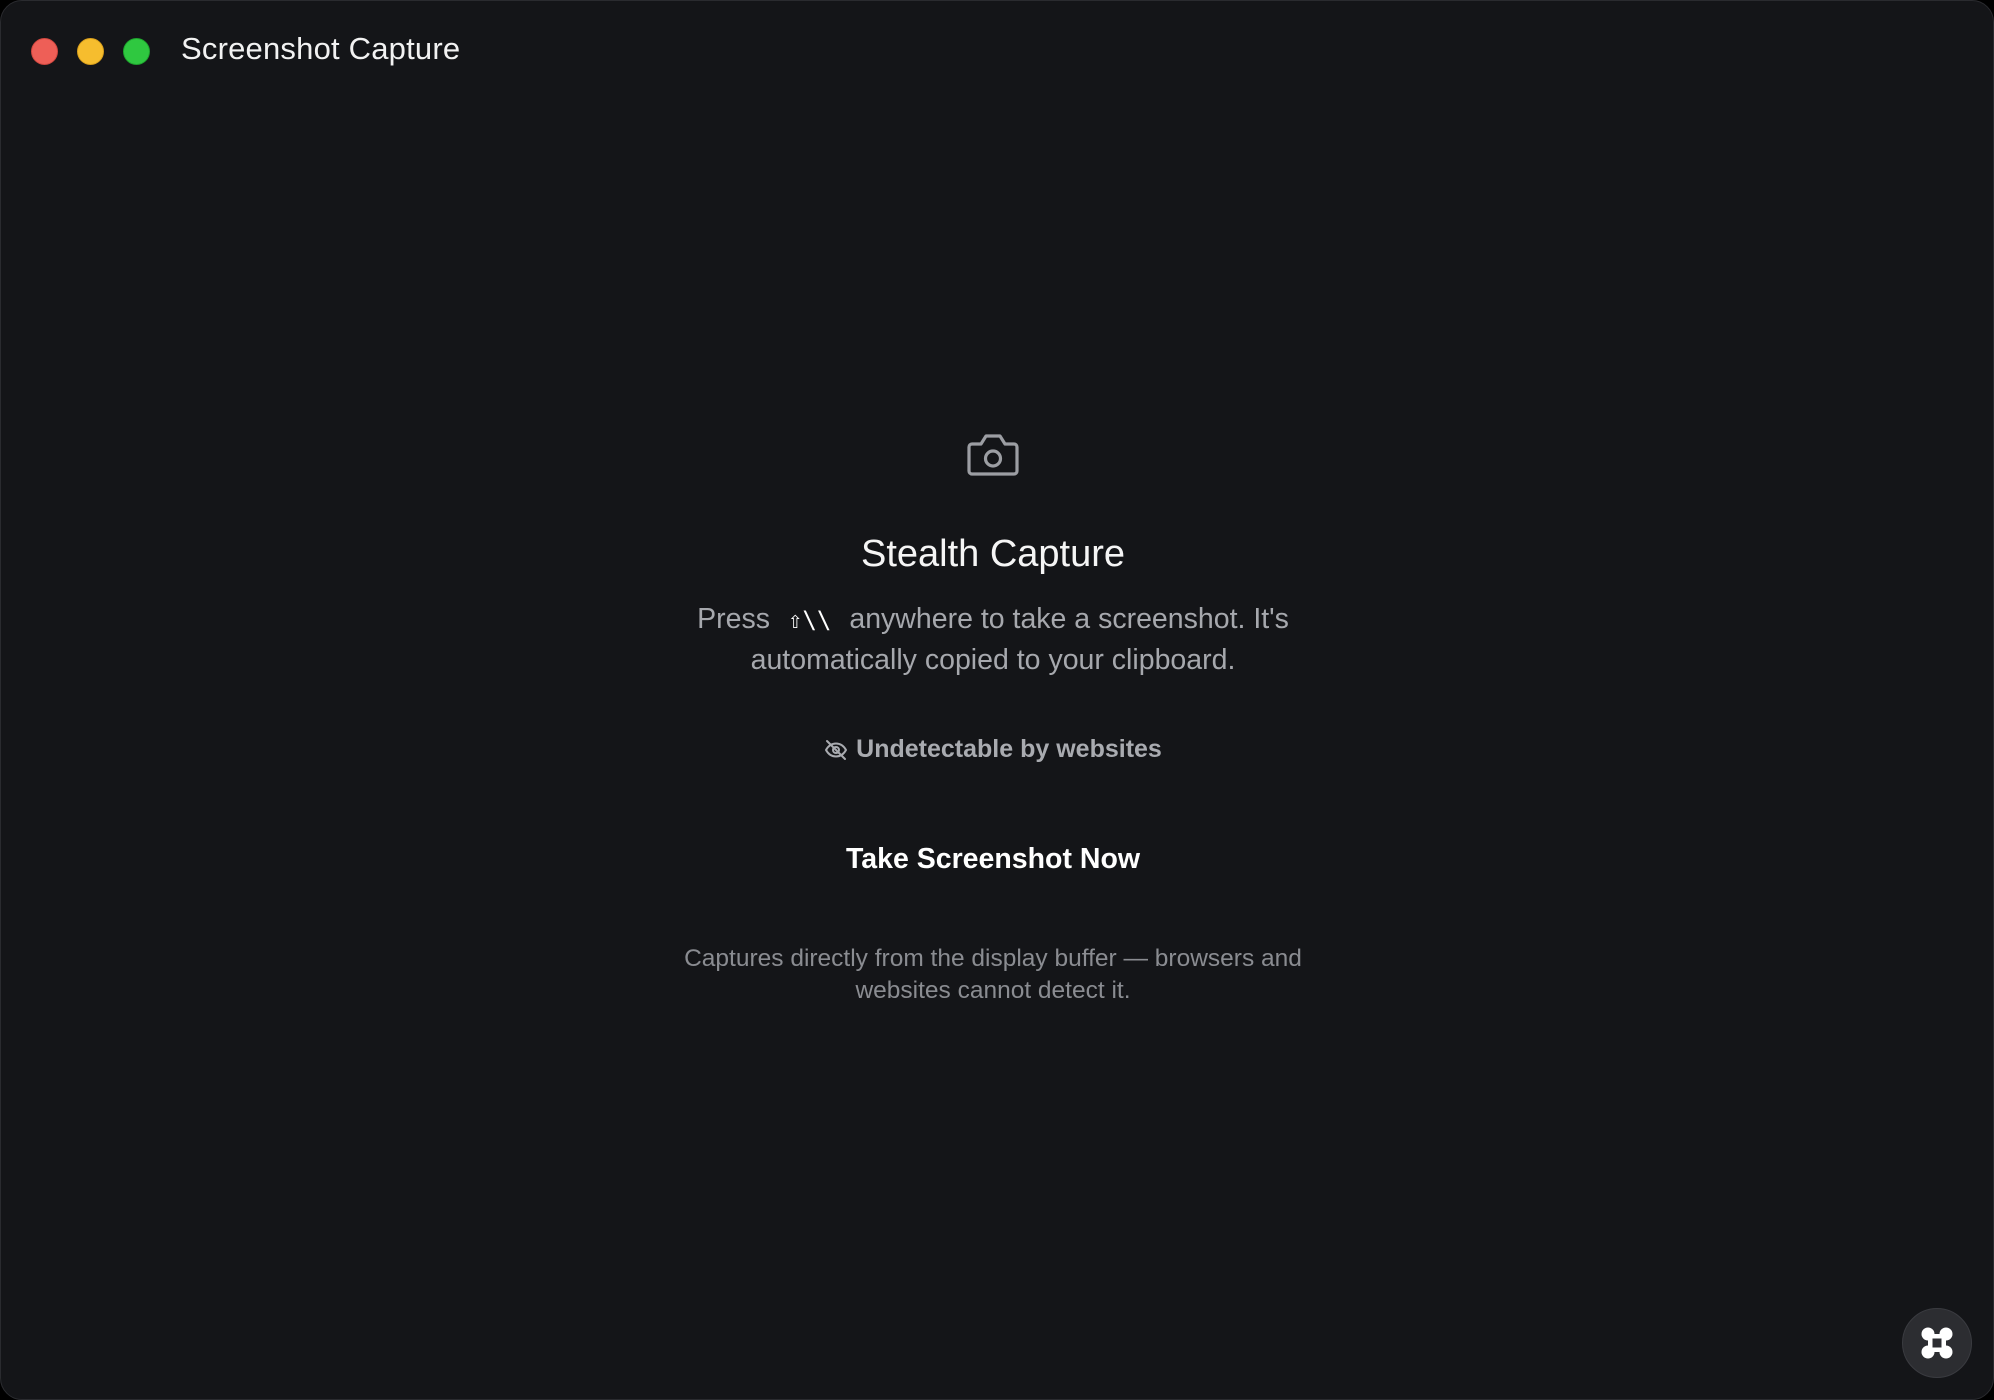 The image size is (1994, 1400). I want to click on keyboard-shortcut: ⇧\\, so click(809, 620).